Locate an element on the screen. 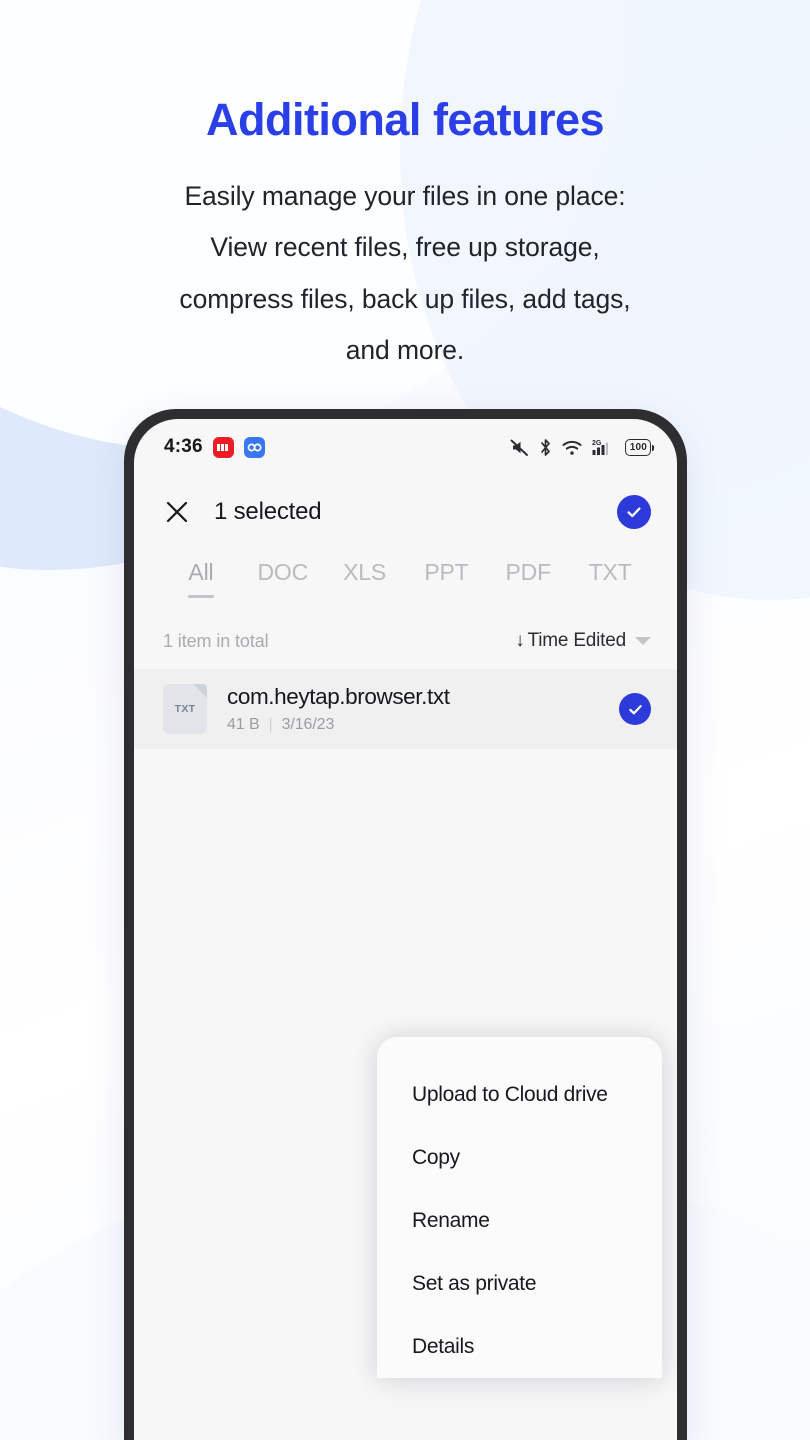 This screenshot has width=810, height=1440. status-bar-left: 4:36 is located at coordinates (214, 447).